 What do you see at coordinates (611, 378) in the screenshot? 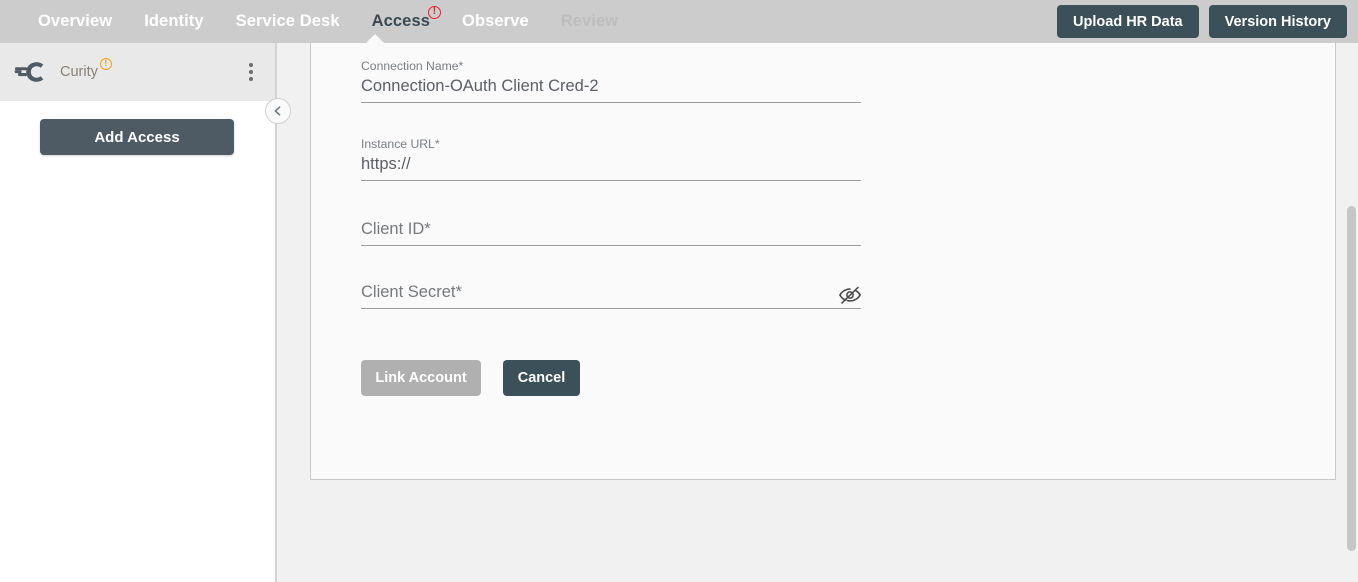
I see `form-action-buttons: Link Account Cancel` at bounding box center [611, 378].